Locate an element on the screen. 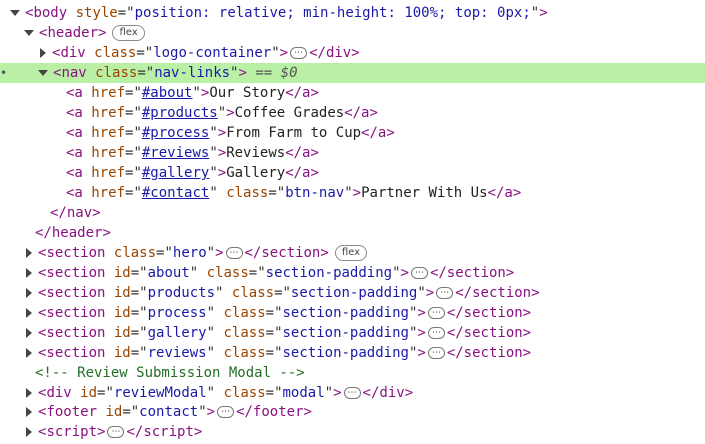  tree-row-link: <a href="#about">Our Story</a> is located at coordinates (352, 93).